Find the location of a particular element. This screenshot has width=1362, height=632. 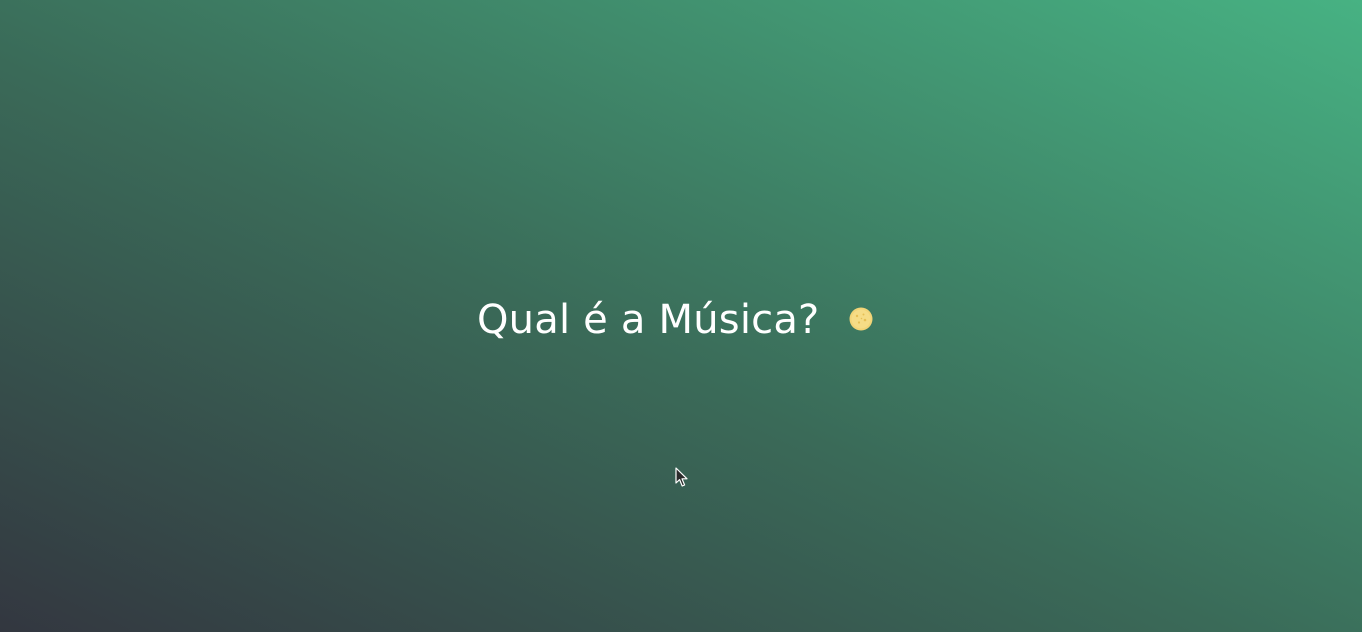

gold-coin-icon is located at coordinates (861, 319).